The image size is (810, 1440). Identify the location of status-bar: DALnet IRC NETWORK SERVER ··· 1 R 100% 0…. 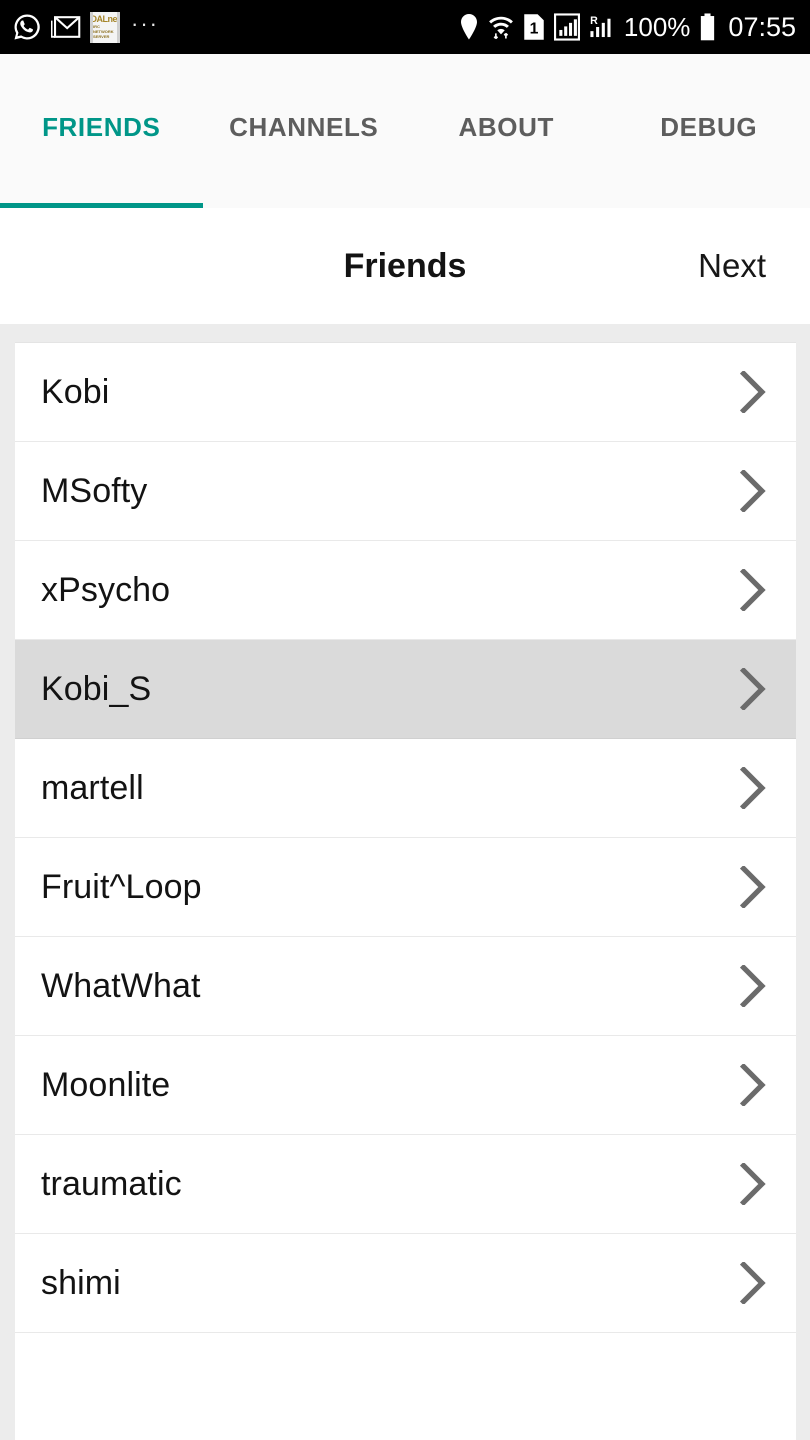
(405, 27).